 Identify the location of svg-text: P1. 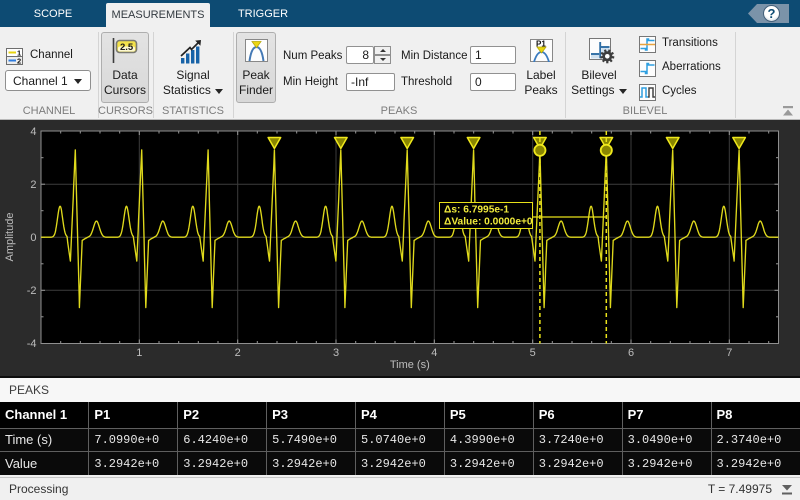
(541, 44).